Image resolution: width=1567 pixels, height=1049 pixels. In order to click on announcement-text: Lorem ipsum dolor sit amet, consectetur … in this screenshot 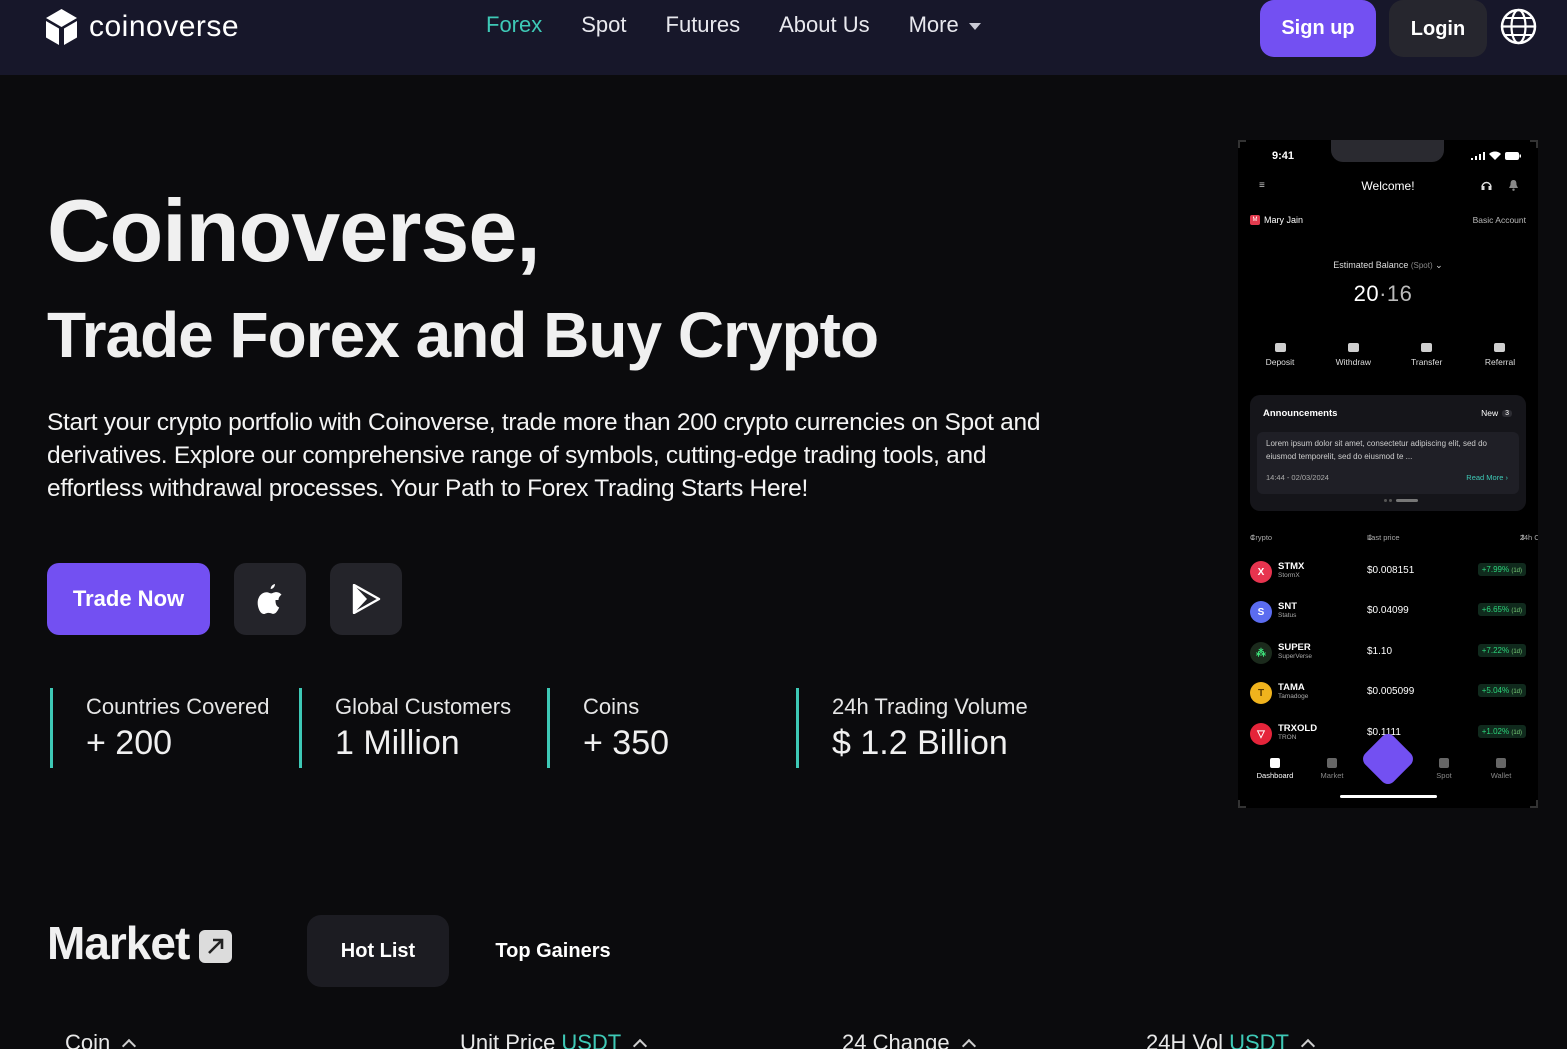, I will do `click(1376, 450)`.